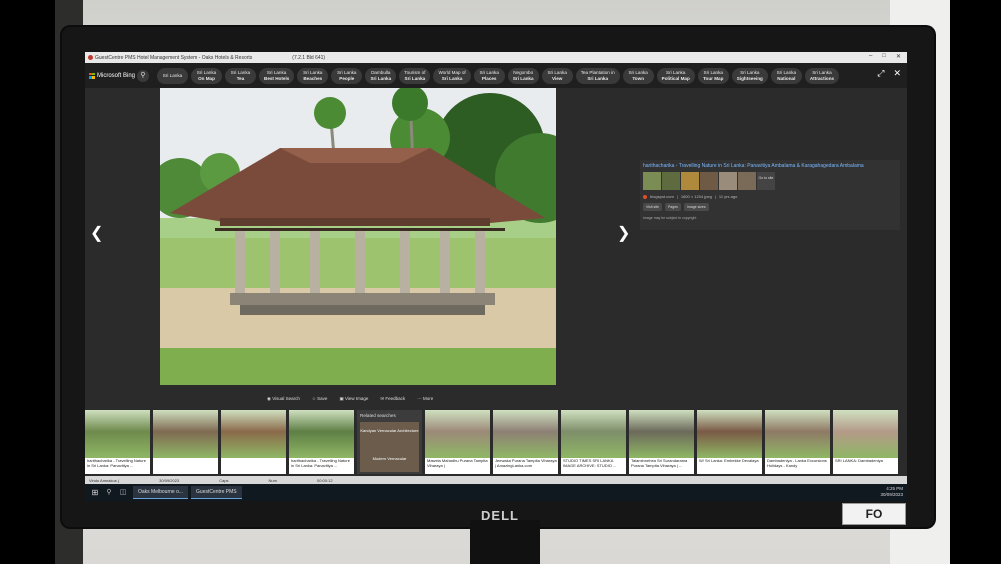 The image size is (1001, 564). What do you see at coordinates (672, 207) in the screenshot?
I see `pages-button: Pages` at bounding box center [672, 207].